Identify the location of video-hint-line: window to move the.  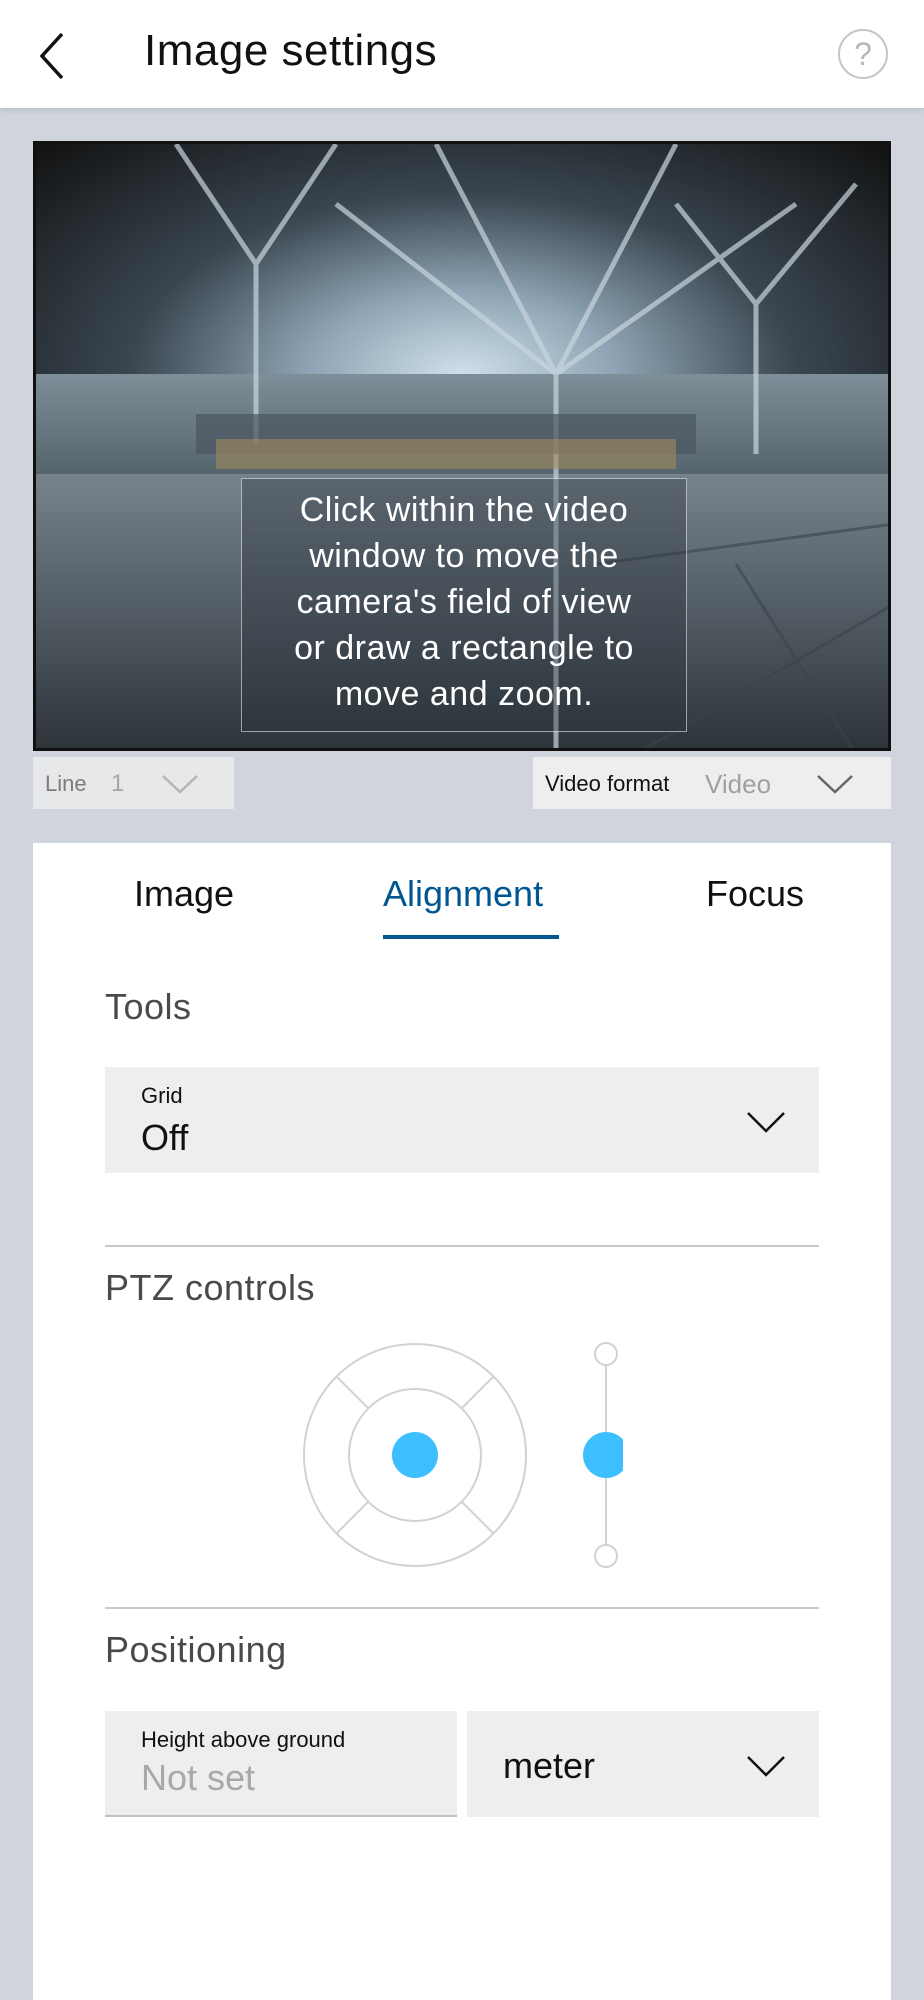
(464, 556).